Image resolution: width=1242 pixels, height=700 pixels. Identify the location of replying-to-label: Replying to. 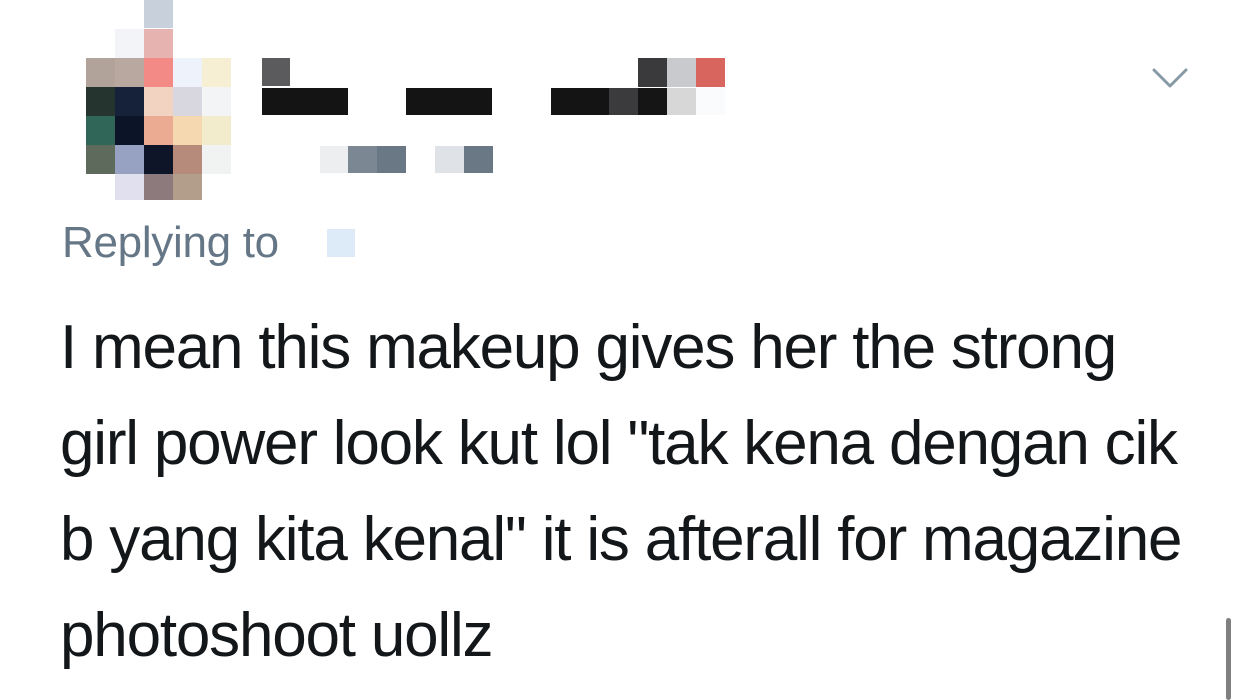
(170, 242).